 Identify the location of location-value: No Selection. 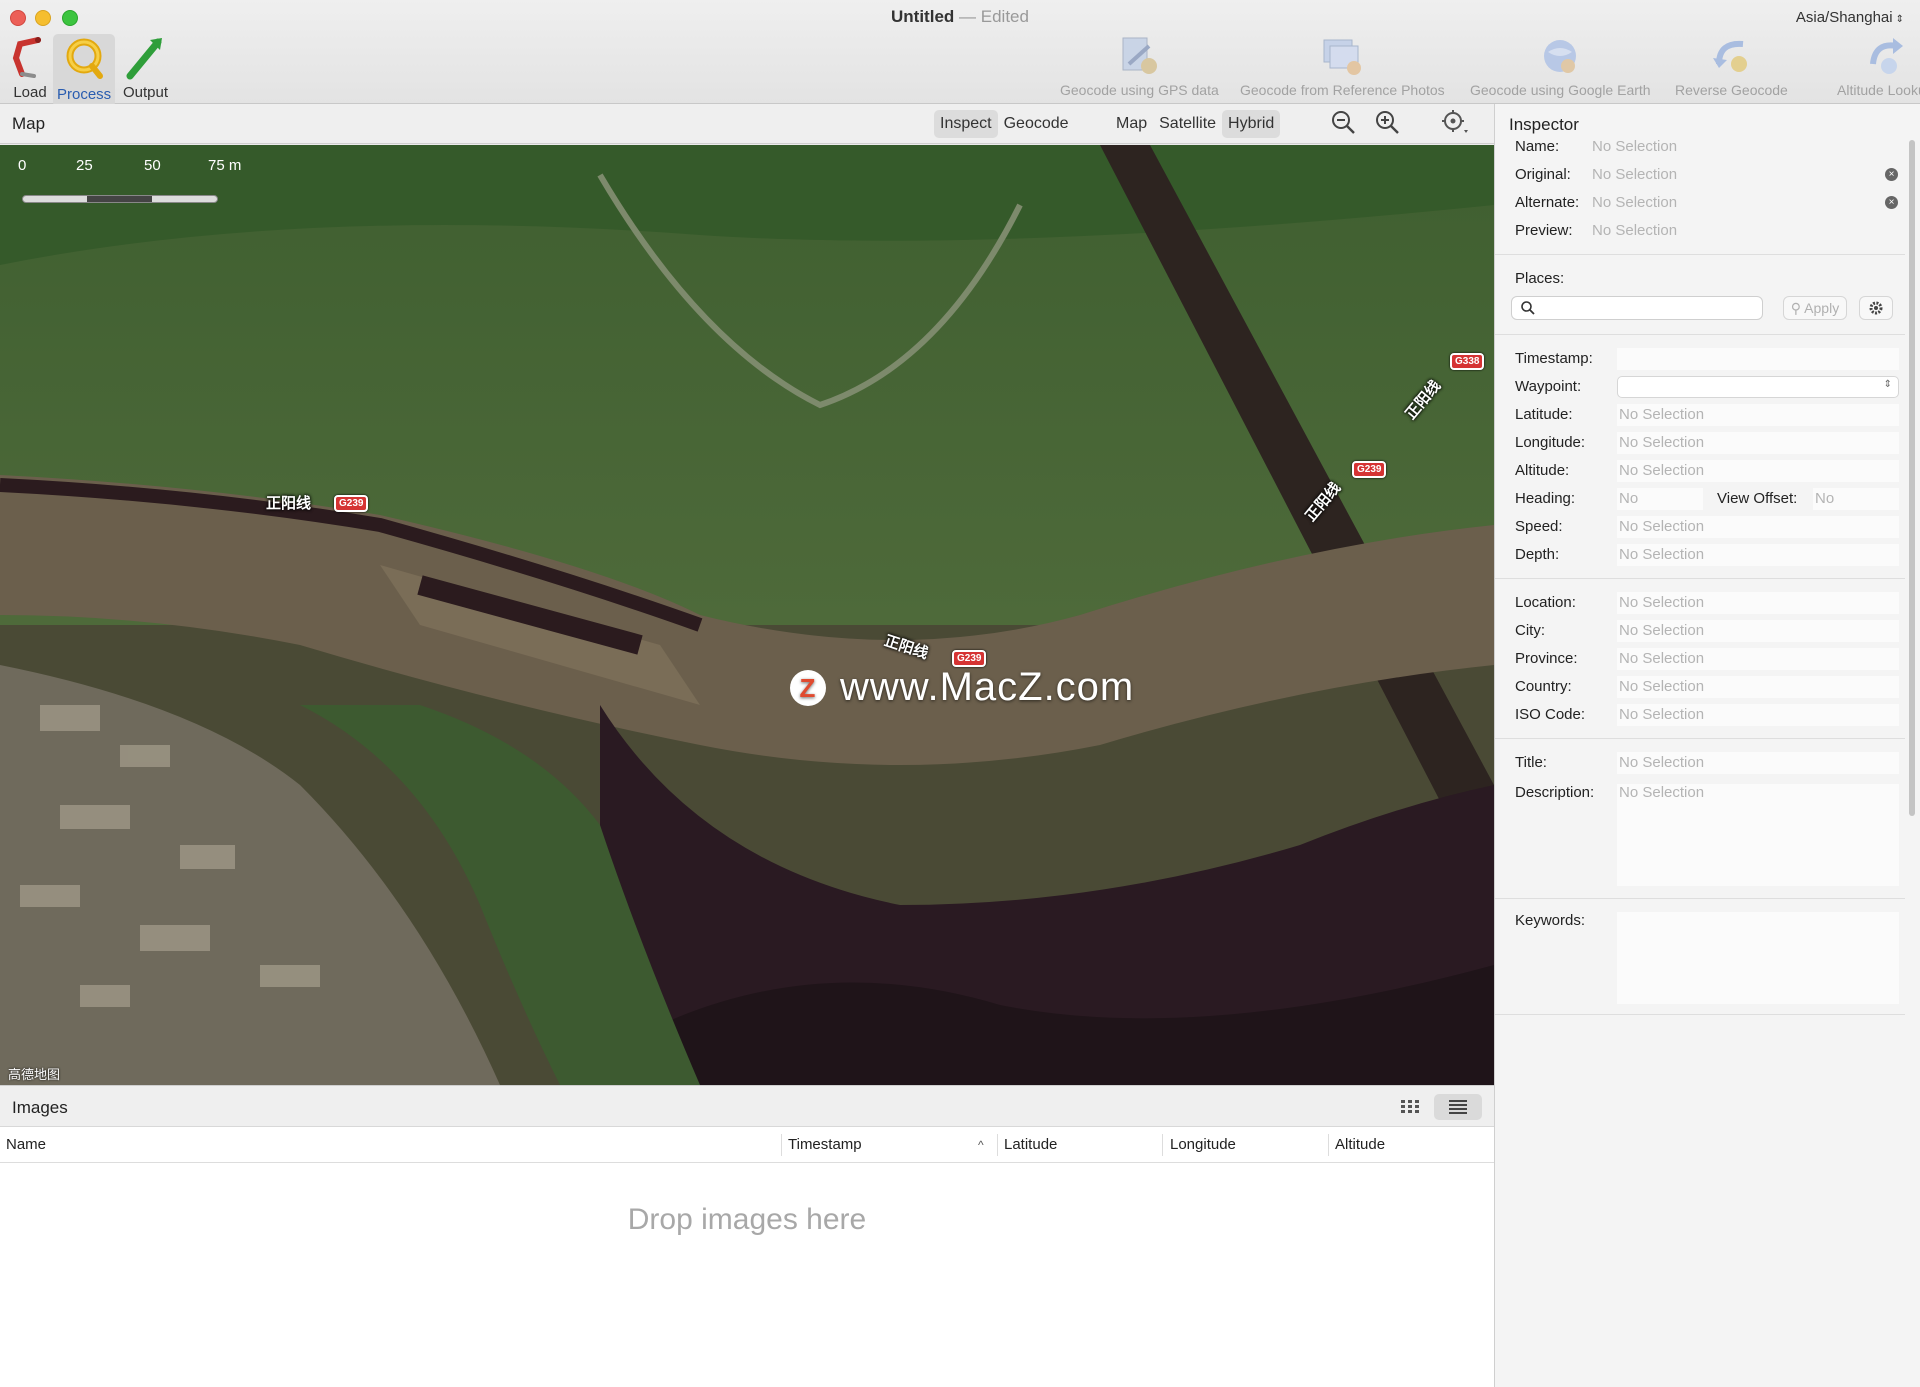
(1662, 602).